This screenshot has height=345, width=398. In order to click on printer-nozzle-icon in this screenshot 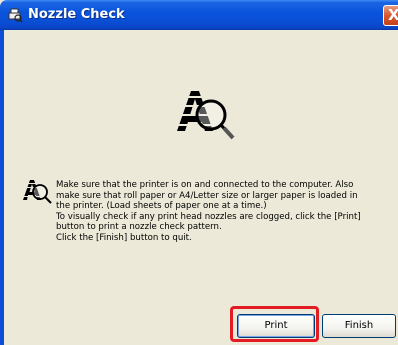, I will do `click(15, 15)`.